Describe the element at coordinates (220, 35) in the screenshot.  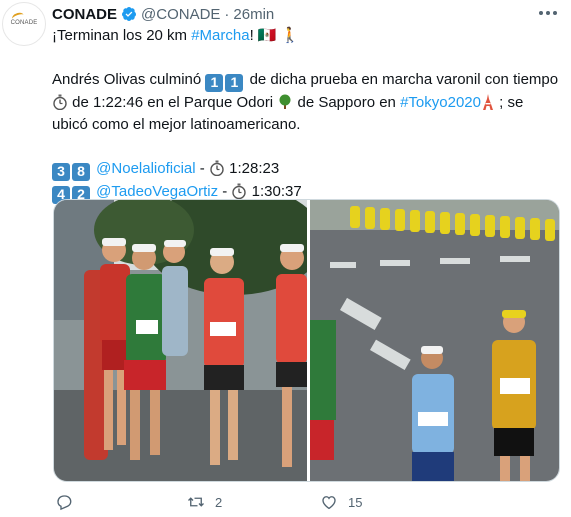
I see `hashtag-marcha: #Marcha` at that location.